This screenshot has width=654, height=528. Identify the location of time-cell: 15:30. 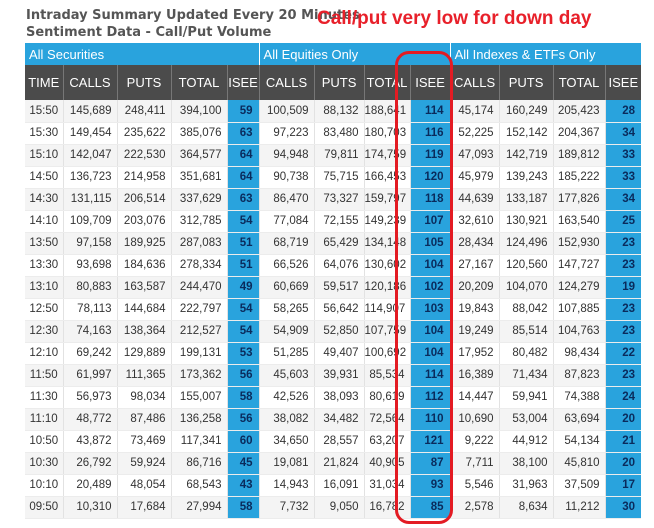
(44, 133).